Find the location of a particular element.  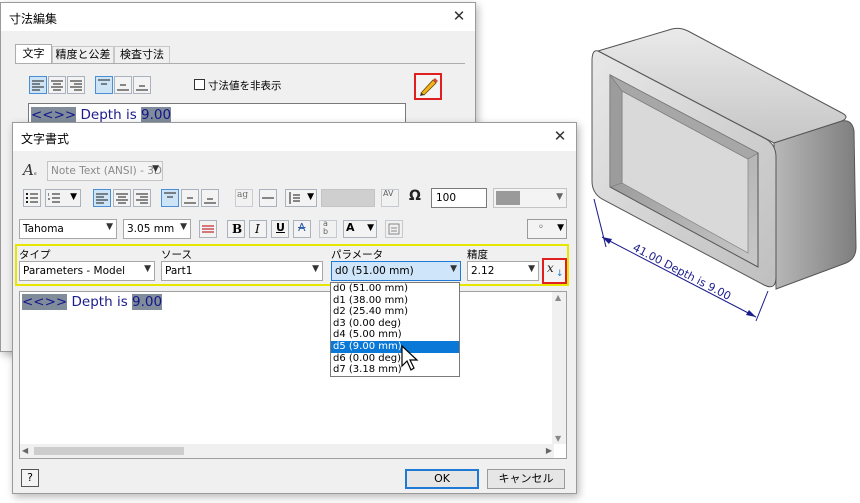

insert-text-button is located at coordinates (394, 229).